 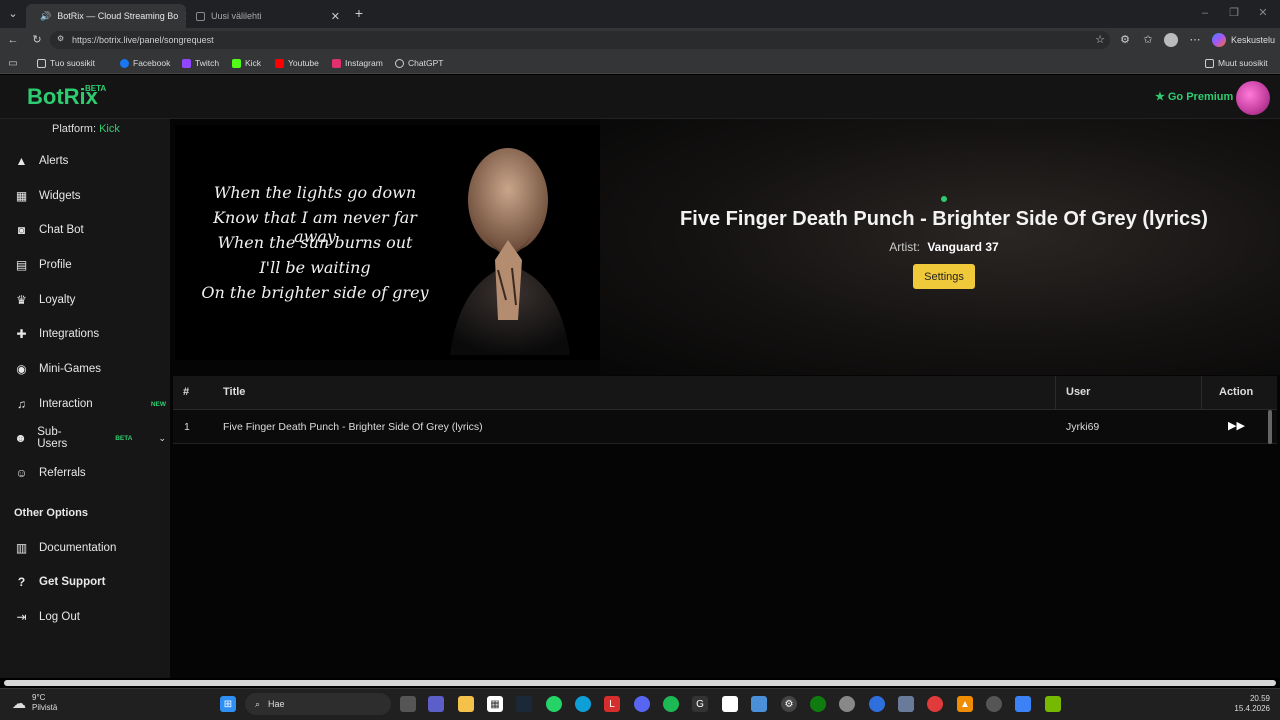 I want to click on tab-label: BotRix — Cloud Streaming Bo, so click(x=118, y=16).